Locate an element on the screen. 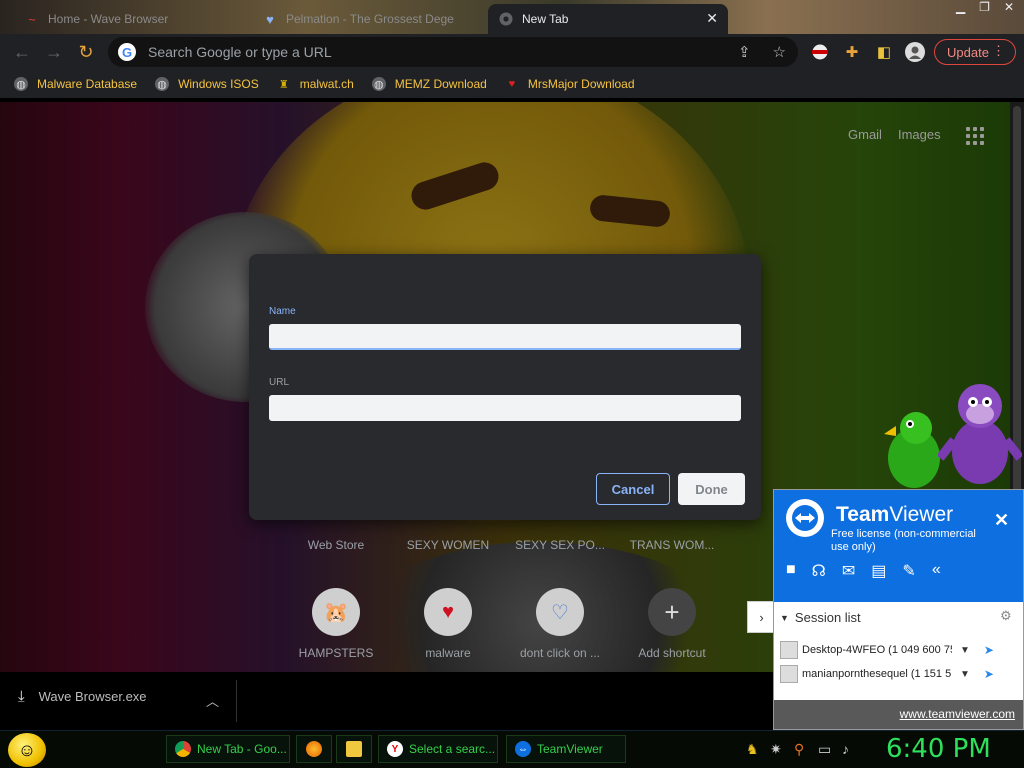  bookmark-mrsmajor-download: ♥ MrsMajor Download is located at coordinates (570, 84).